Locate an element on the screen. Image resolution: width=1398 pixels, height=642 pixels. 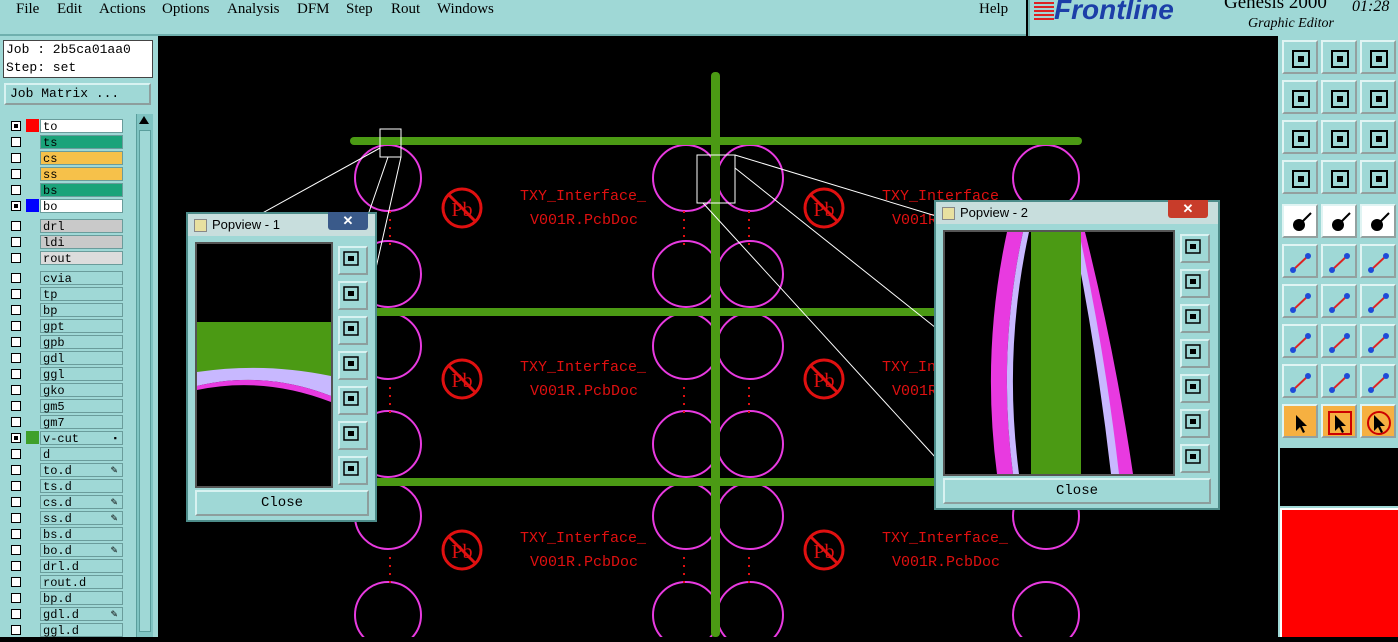
layer-row-ts.d: ts.d is located at coordinates (65, 486).